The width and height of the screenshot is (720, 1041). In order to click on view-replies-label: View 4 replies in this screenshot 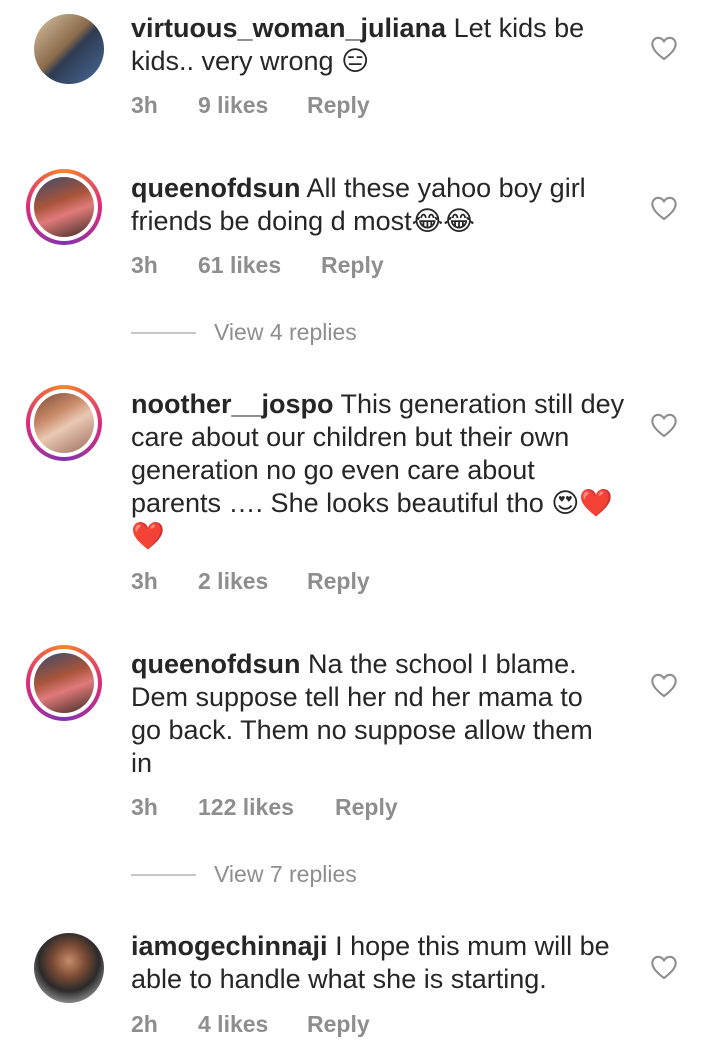, I will do `click(285, 332)`.